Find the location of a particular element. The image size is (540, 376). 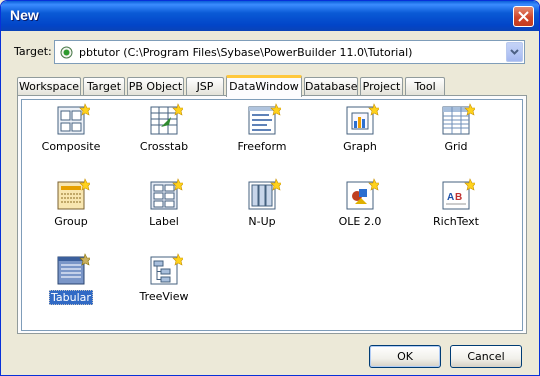

item-label: Tabular is located at coordinates (71, 297).